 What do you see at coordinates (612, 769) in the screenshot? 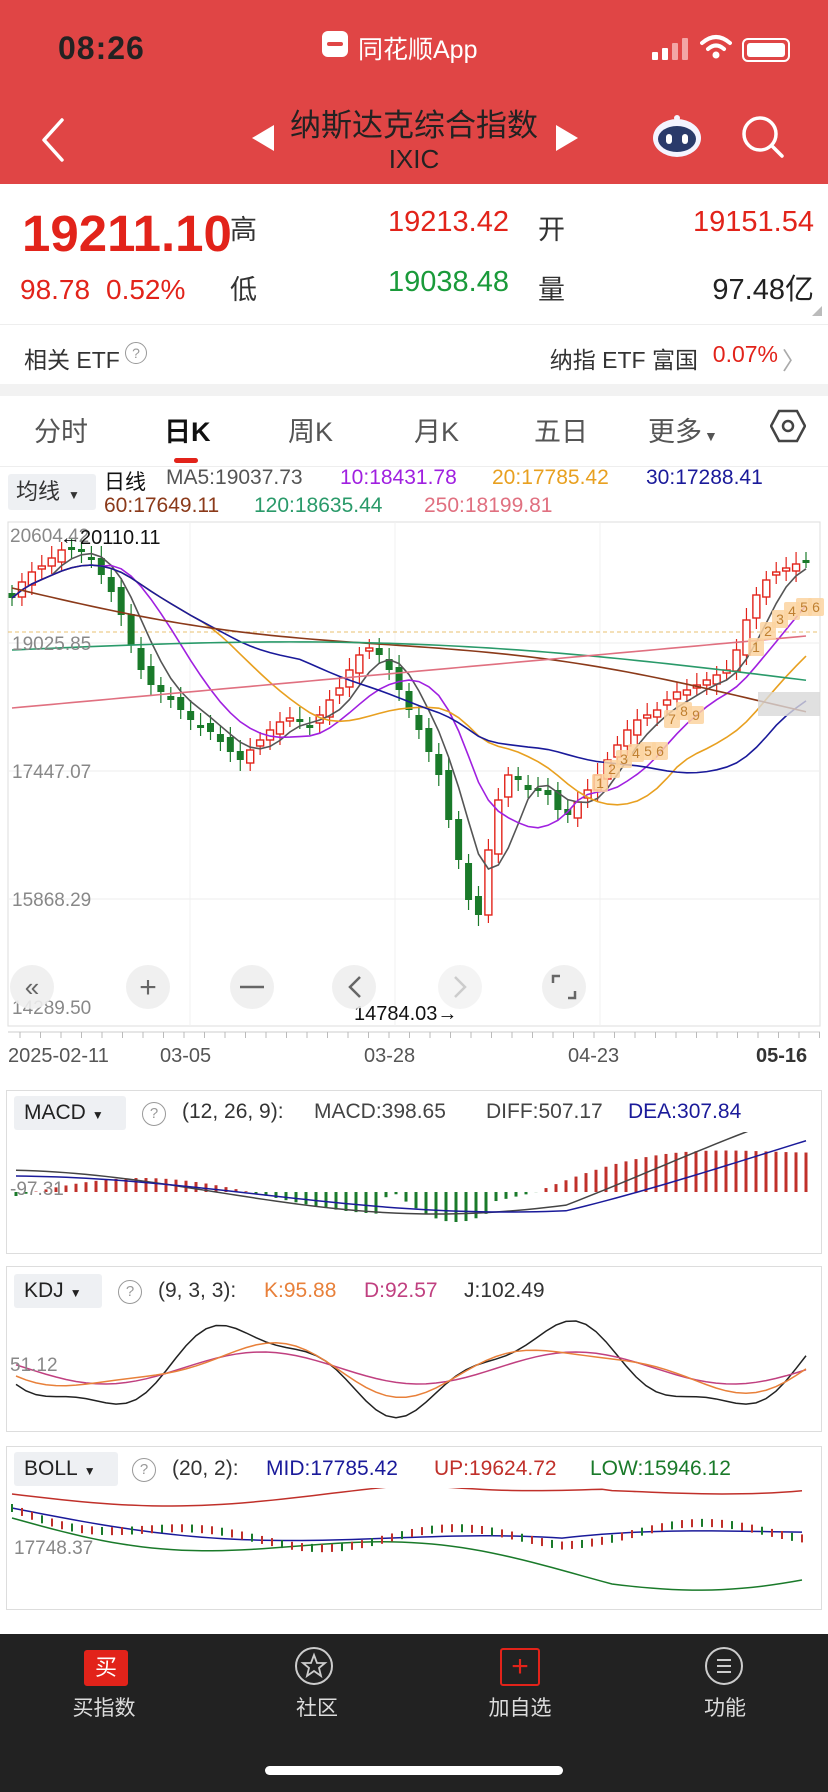
I see `signal-number: 2` at bounding box center [612, 769].